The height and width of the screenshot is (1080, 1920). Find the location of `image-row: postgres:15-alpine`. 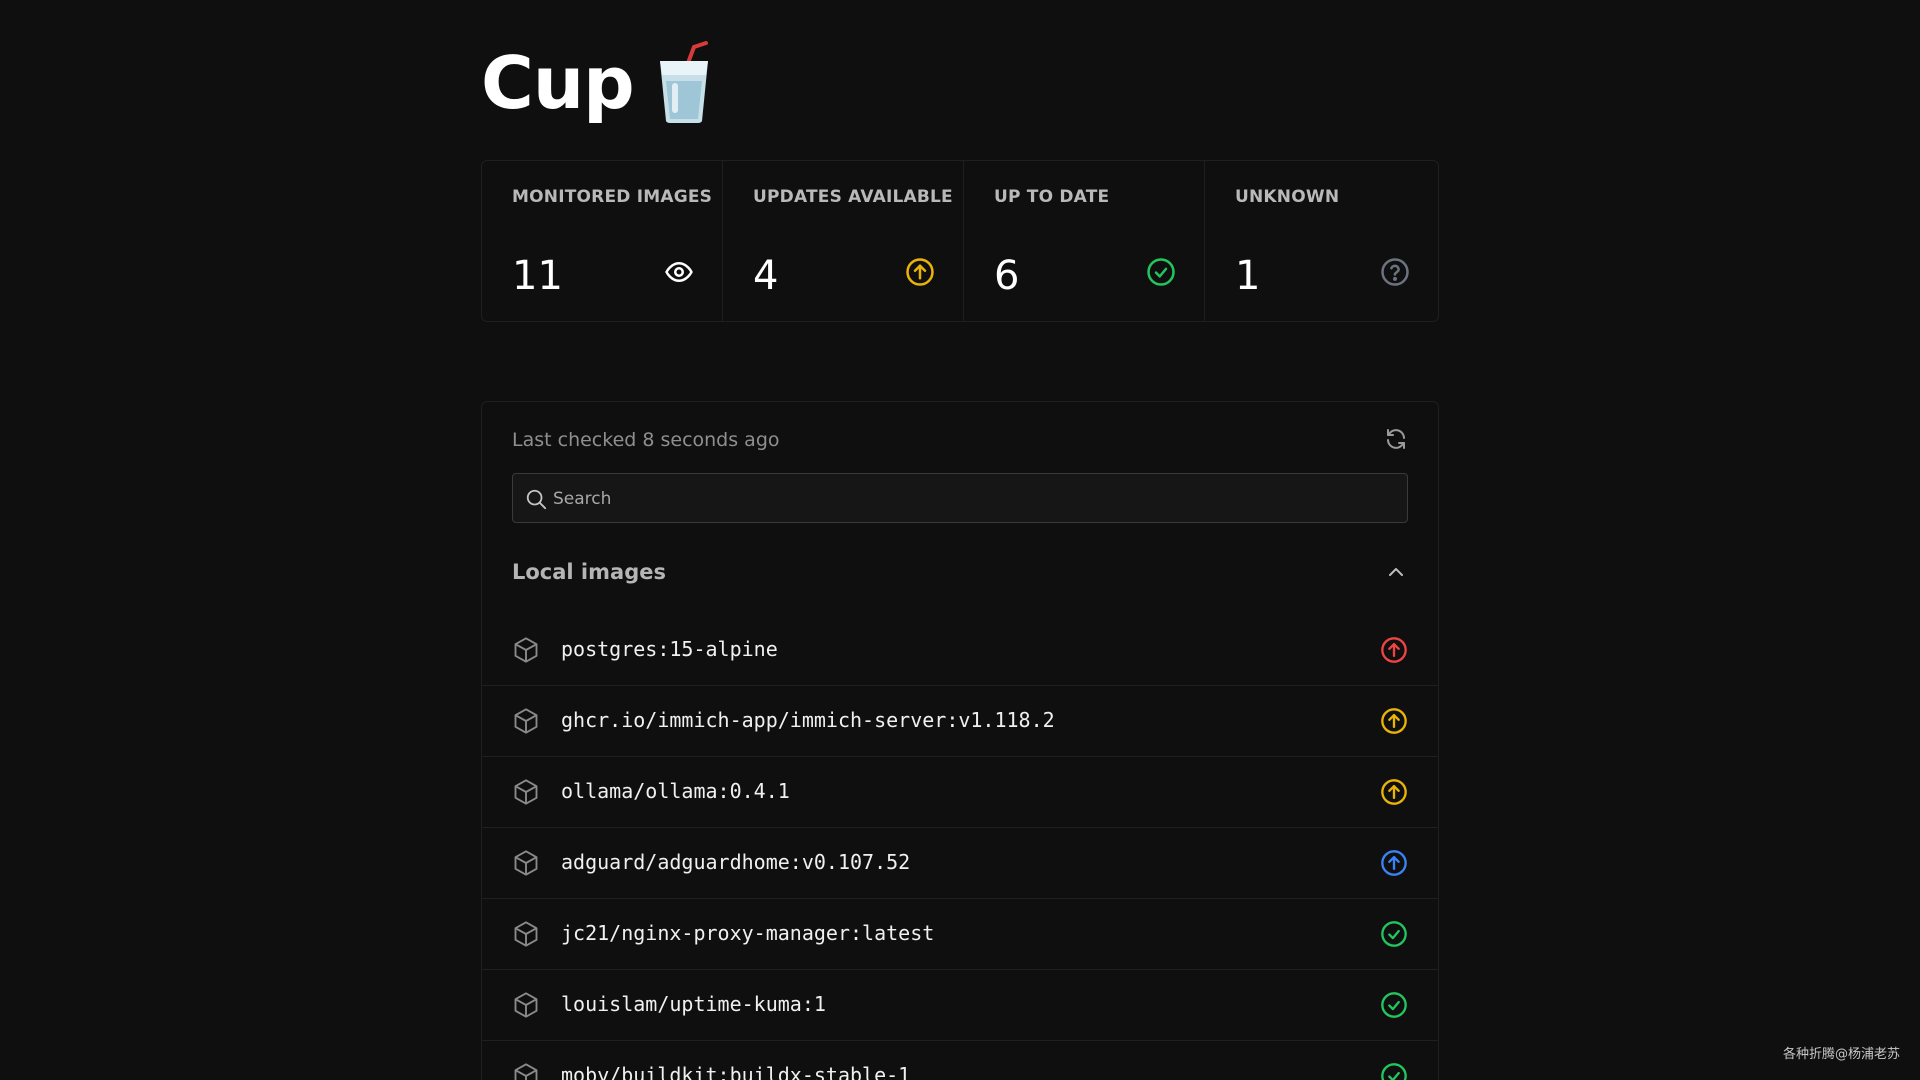

image-row: postgres:15-alpine is located at coordinates (960, 650).